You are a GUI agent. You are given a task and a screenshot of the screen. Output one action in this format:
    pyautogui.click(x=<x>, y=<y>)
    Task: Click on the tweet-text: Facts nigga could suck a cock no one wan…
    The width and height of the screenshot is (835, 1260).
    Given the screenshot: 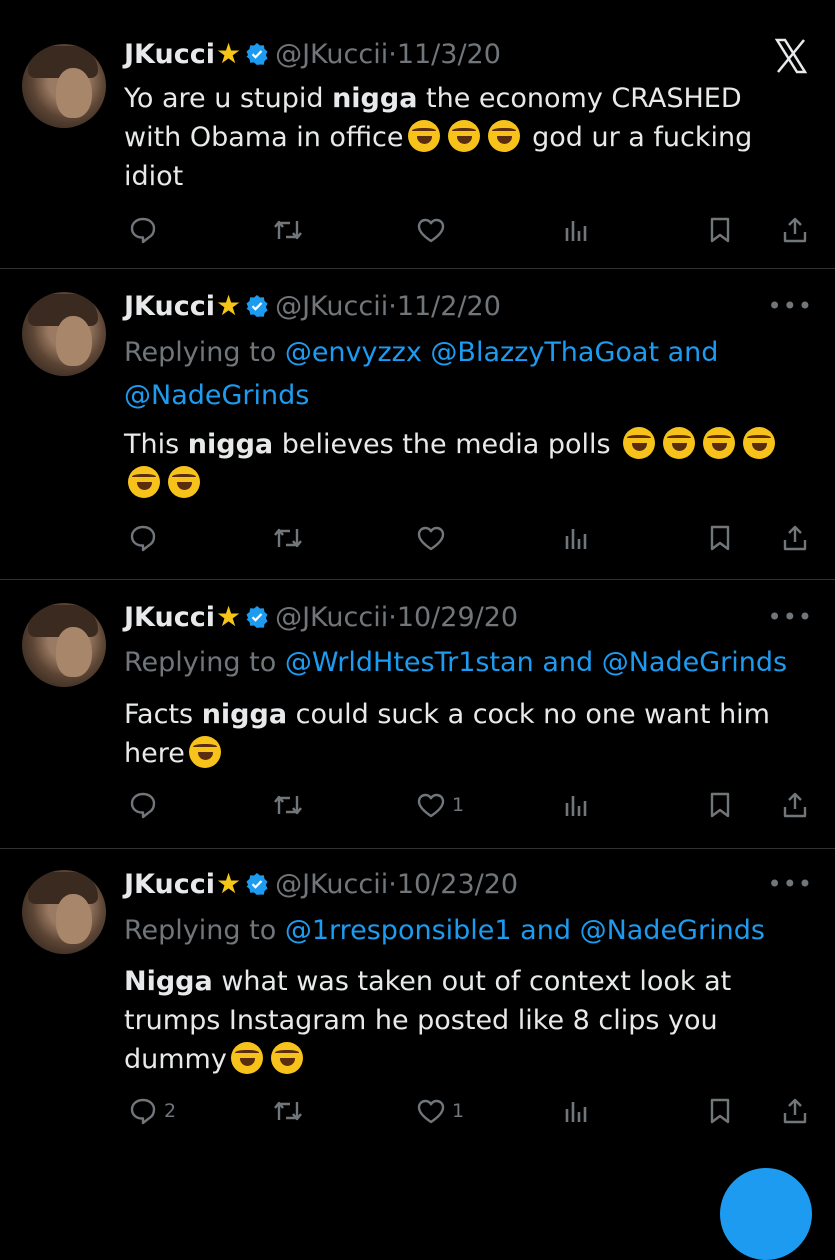 What is the action you would take?
    pyautogui.click(x=447, y=734)
    